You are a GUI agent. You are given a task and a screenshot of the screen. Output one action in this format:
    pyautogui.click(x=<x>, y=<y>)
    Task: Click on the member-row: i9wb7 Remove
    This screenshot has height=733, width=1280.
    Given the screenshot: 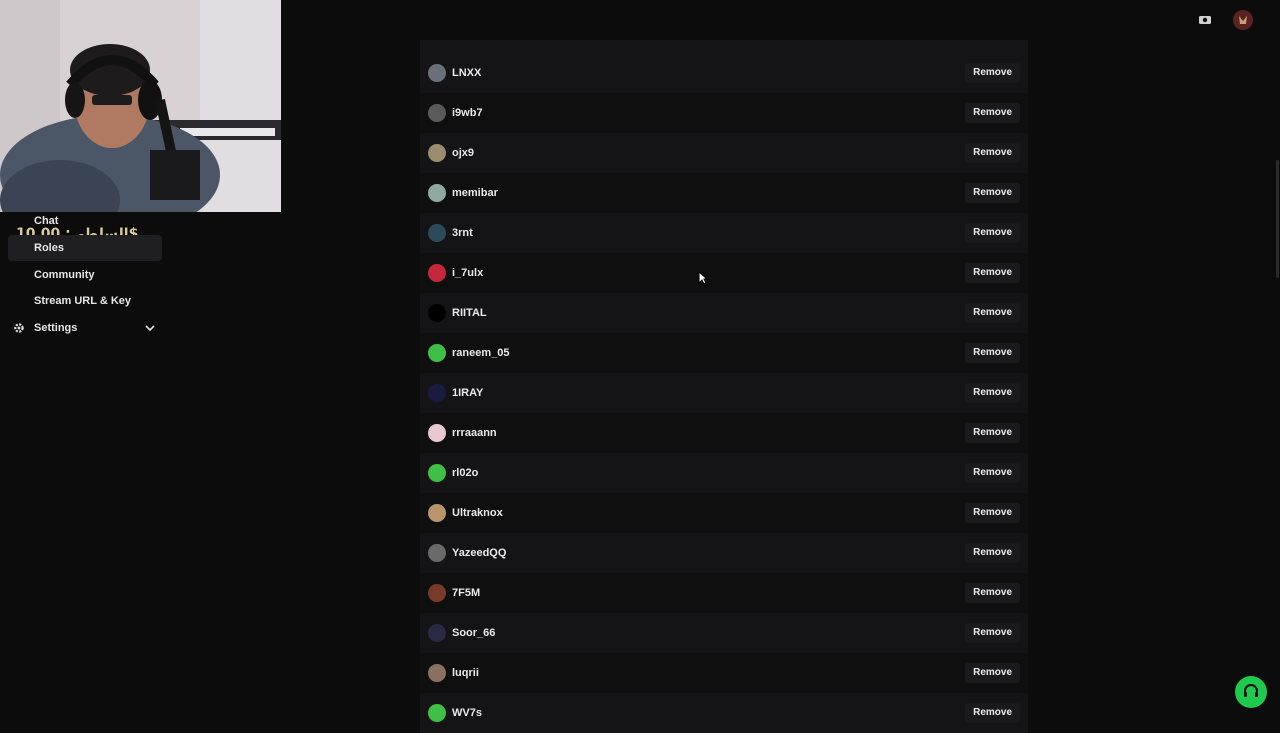 What is the action you would take?
    pyautogui.click(x=724, y=113)
    